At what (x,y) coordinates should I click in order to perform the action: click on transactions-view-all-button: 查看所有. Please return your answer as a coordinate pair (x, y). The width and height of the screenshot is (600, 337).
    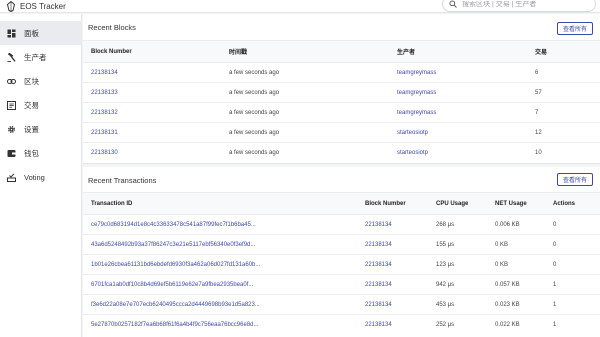
    Looking at the image, I should click on (575, 179).